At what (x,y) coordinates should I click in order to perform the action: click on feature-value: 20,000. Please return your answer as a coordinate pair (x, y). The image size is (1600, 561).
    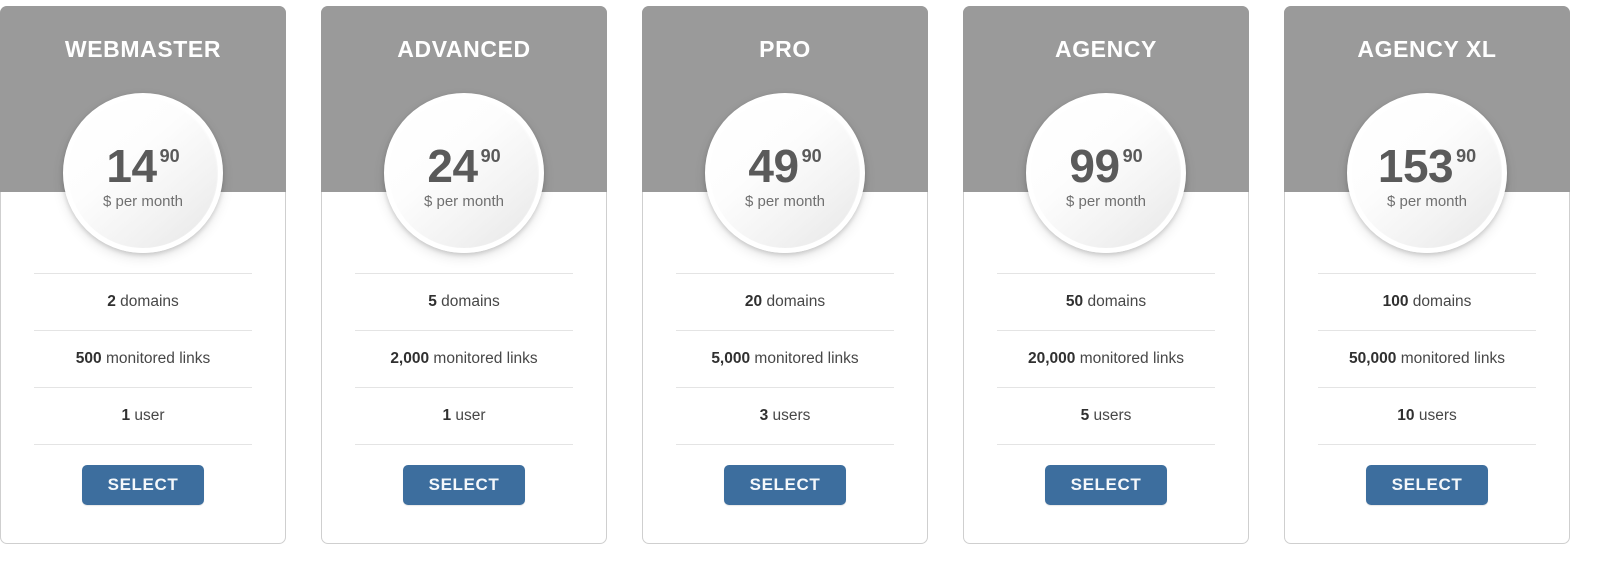
    Looking at the image, I should click on (1052, 358).